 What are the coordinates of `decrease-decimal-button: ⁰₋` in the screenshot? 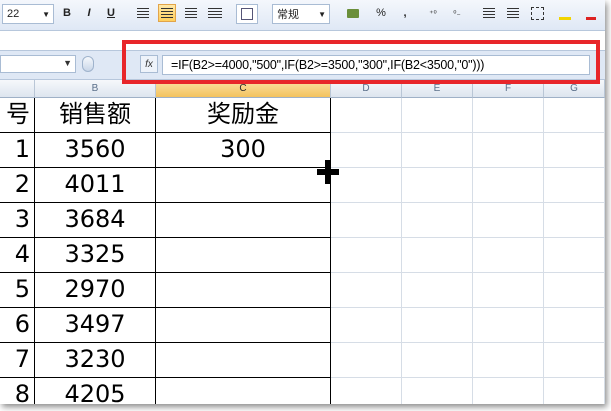 It's located at (457, 13).